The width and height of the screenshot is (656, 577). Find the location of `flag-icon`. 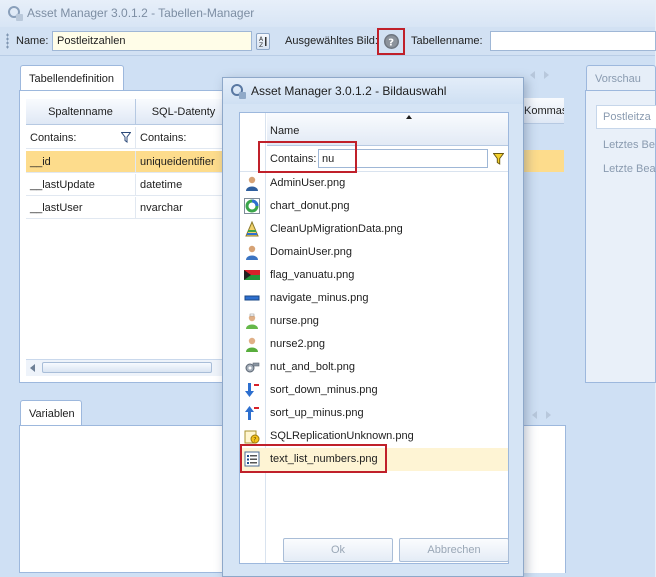

flag-icon is located at coordinates (252, 275).